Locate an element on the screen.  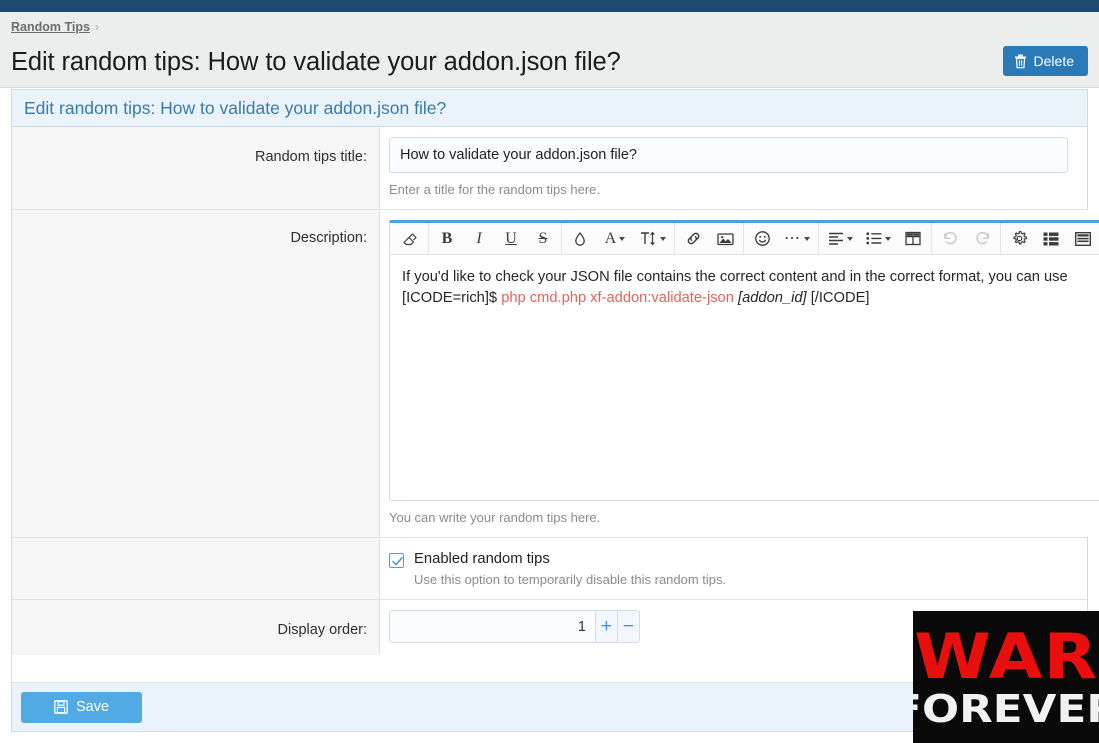
icode-close-tag: [/ICODE] is located at coordinates (840, 298).